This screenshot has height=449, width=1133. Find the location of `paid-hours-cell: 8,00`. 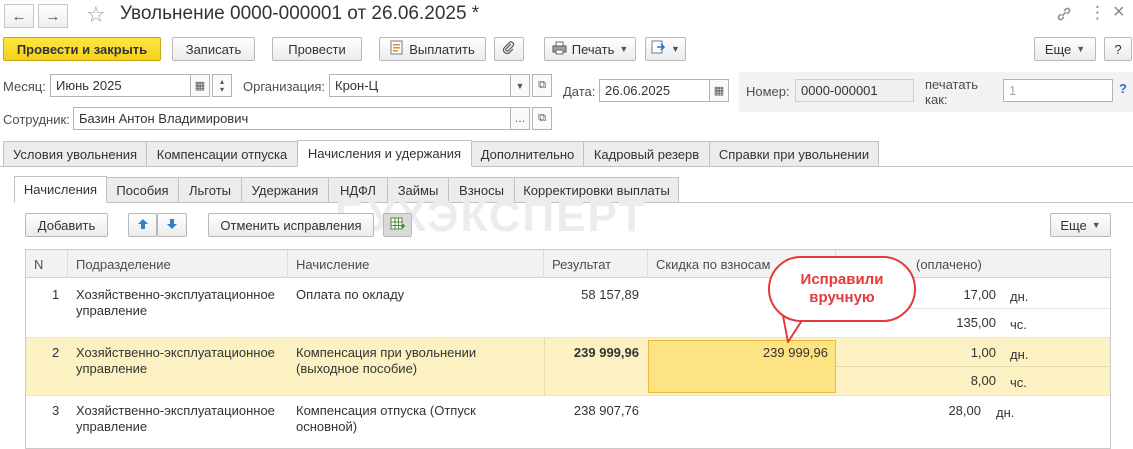

paid-hours-cell: 8,00 is located at coordinates (983, 380).